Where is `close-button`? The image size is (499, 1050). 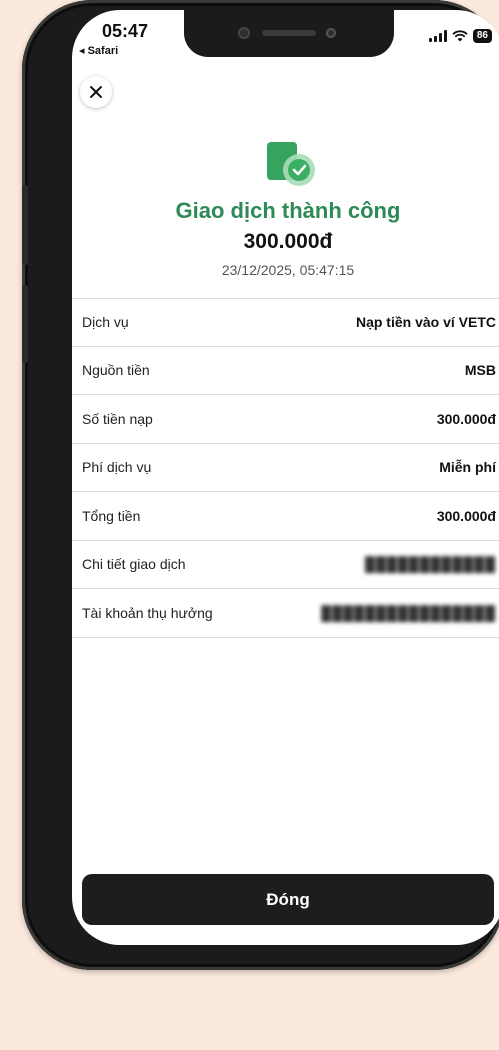 close-button is located at coordinates (96, 92).